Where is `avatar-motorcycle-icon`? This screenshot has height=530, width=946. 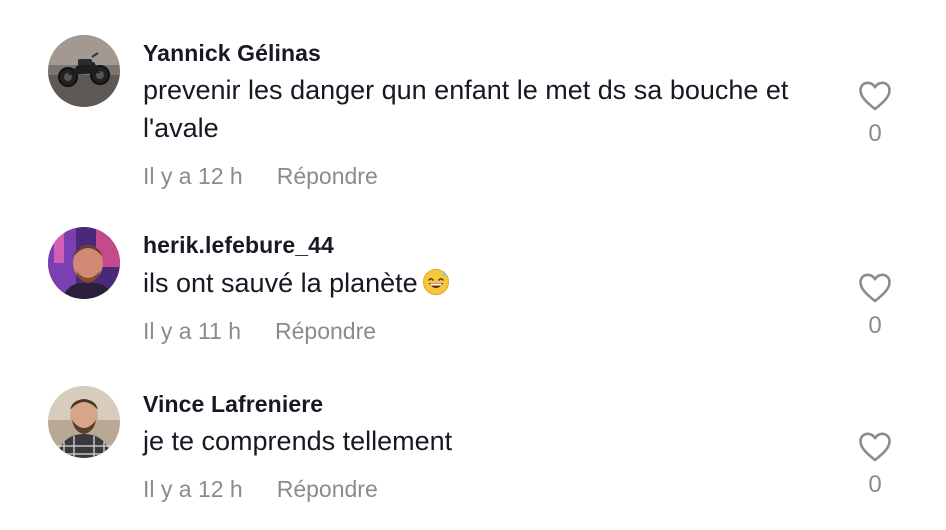 avatar-motorcycle-icon is located at coordinates (84, 71).